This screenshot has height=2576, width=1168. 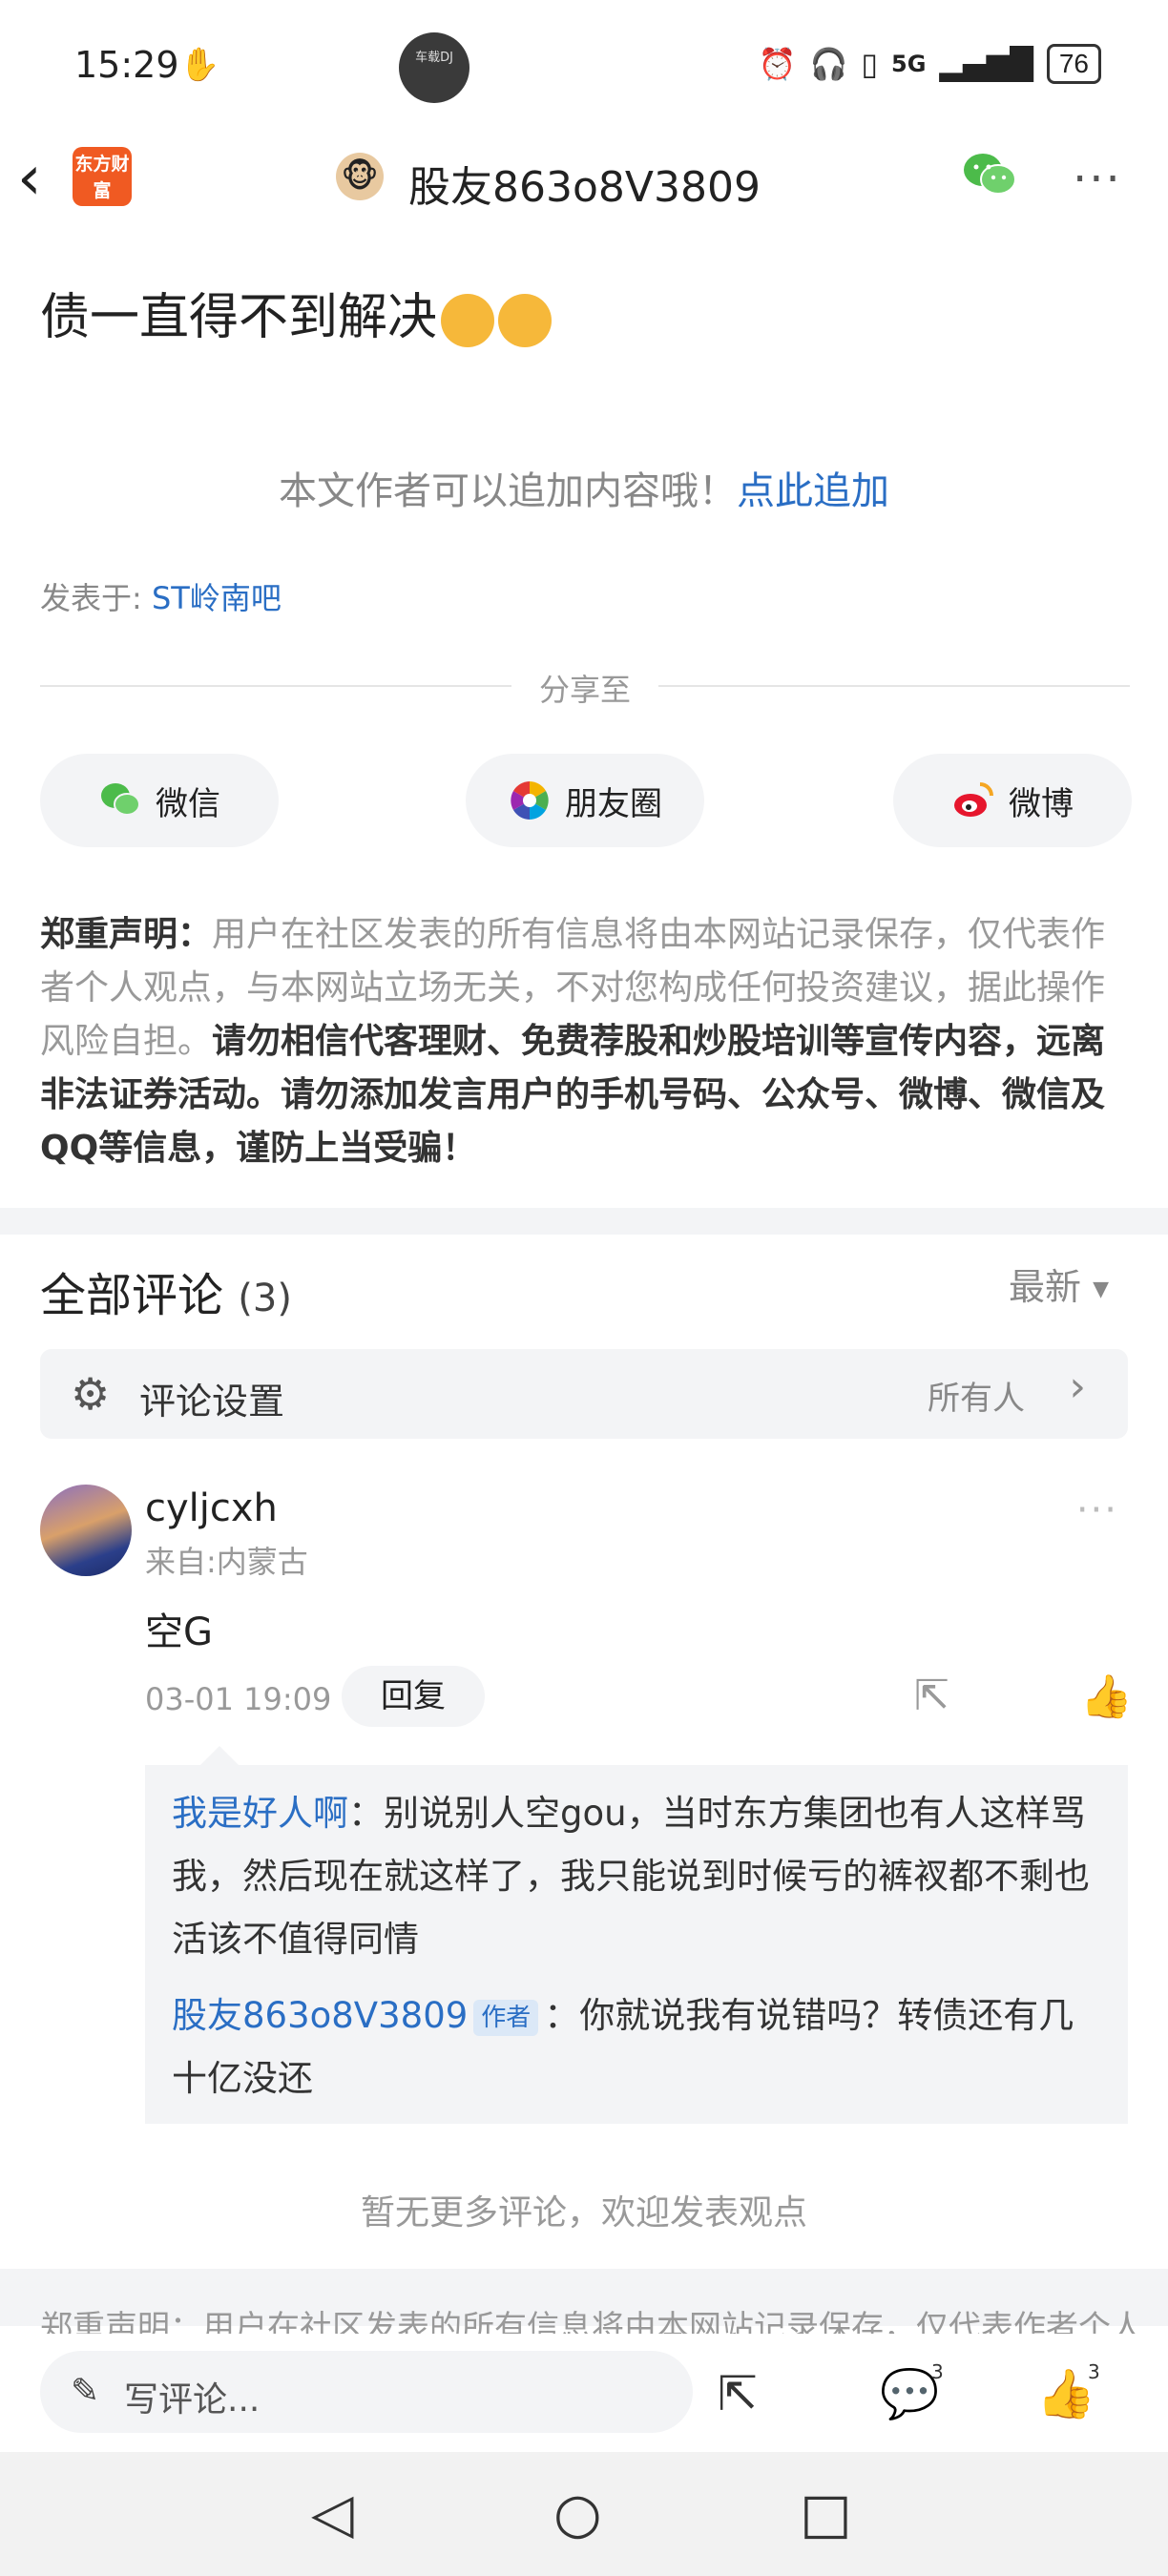 I want to click on posted-in: 发表于: ST岭南吧, so click(x=161, y=596).